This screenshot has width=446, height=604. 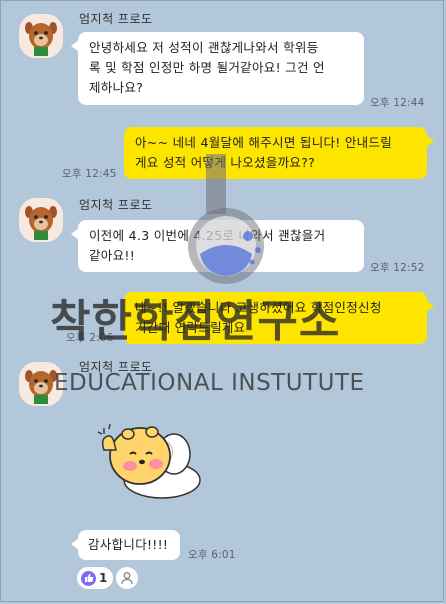 I want to click on message-text: 록 및 학점 인정만 하명 될거같아요! 그건 언, so click(x=207, y=67).